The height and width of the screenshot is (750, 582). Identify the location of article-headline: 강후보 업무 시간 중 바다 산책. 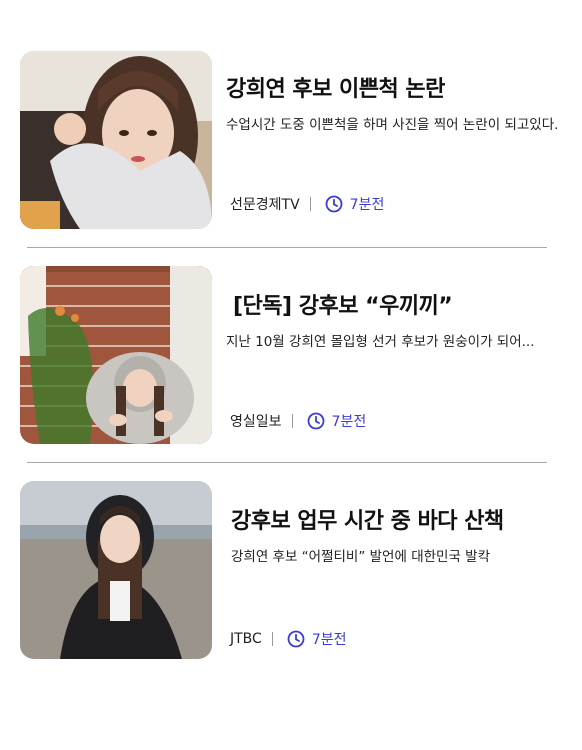
(367, 519).